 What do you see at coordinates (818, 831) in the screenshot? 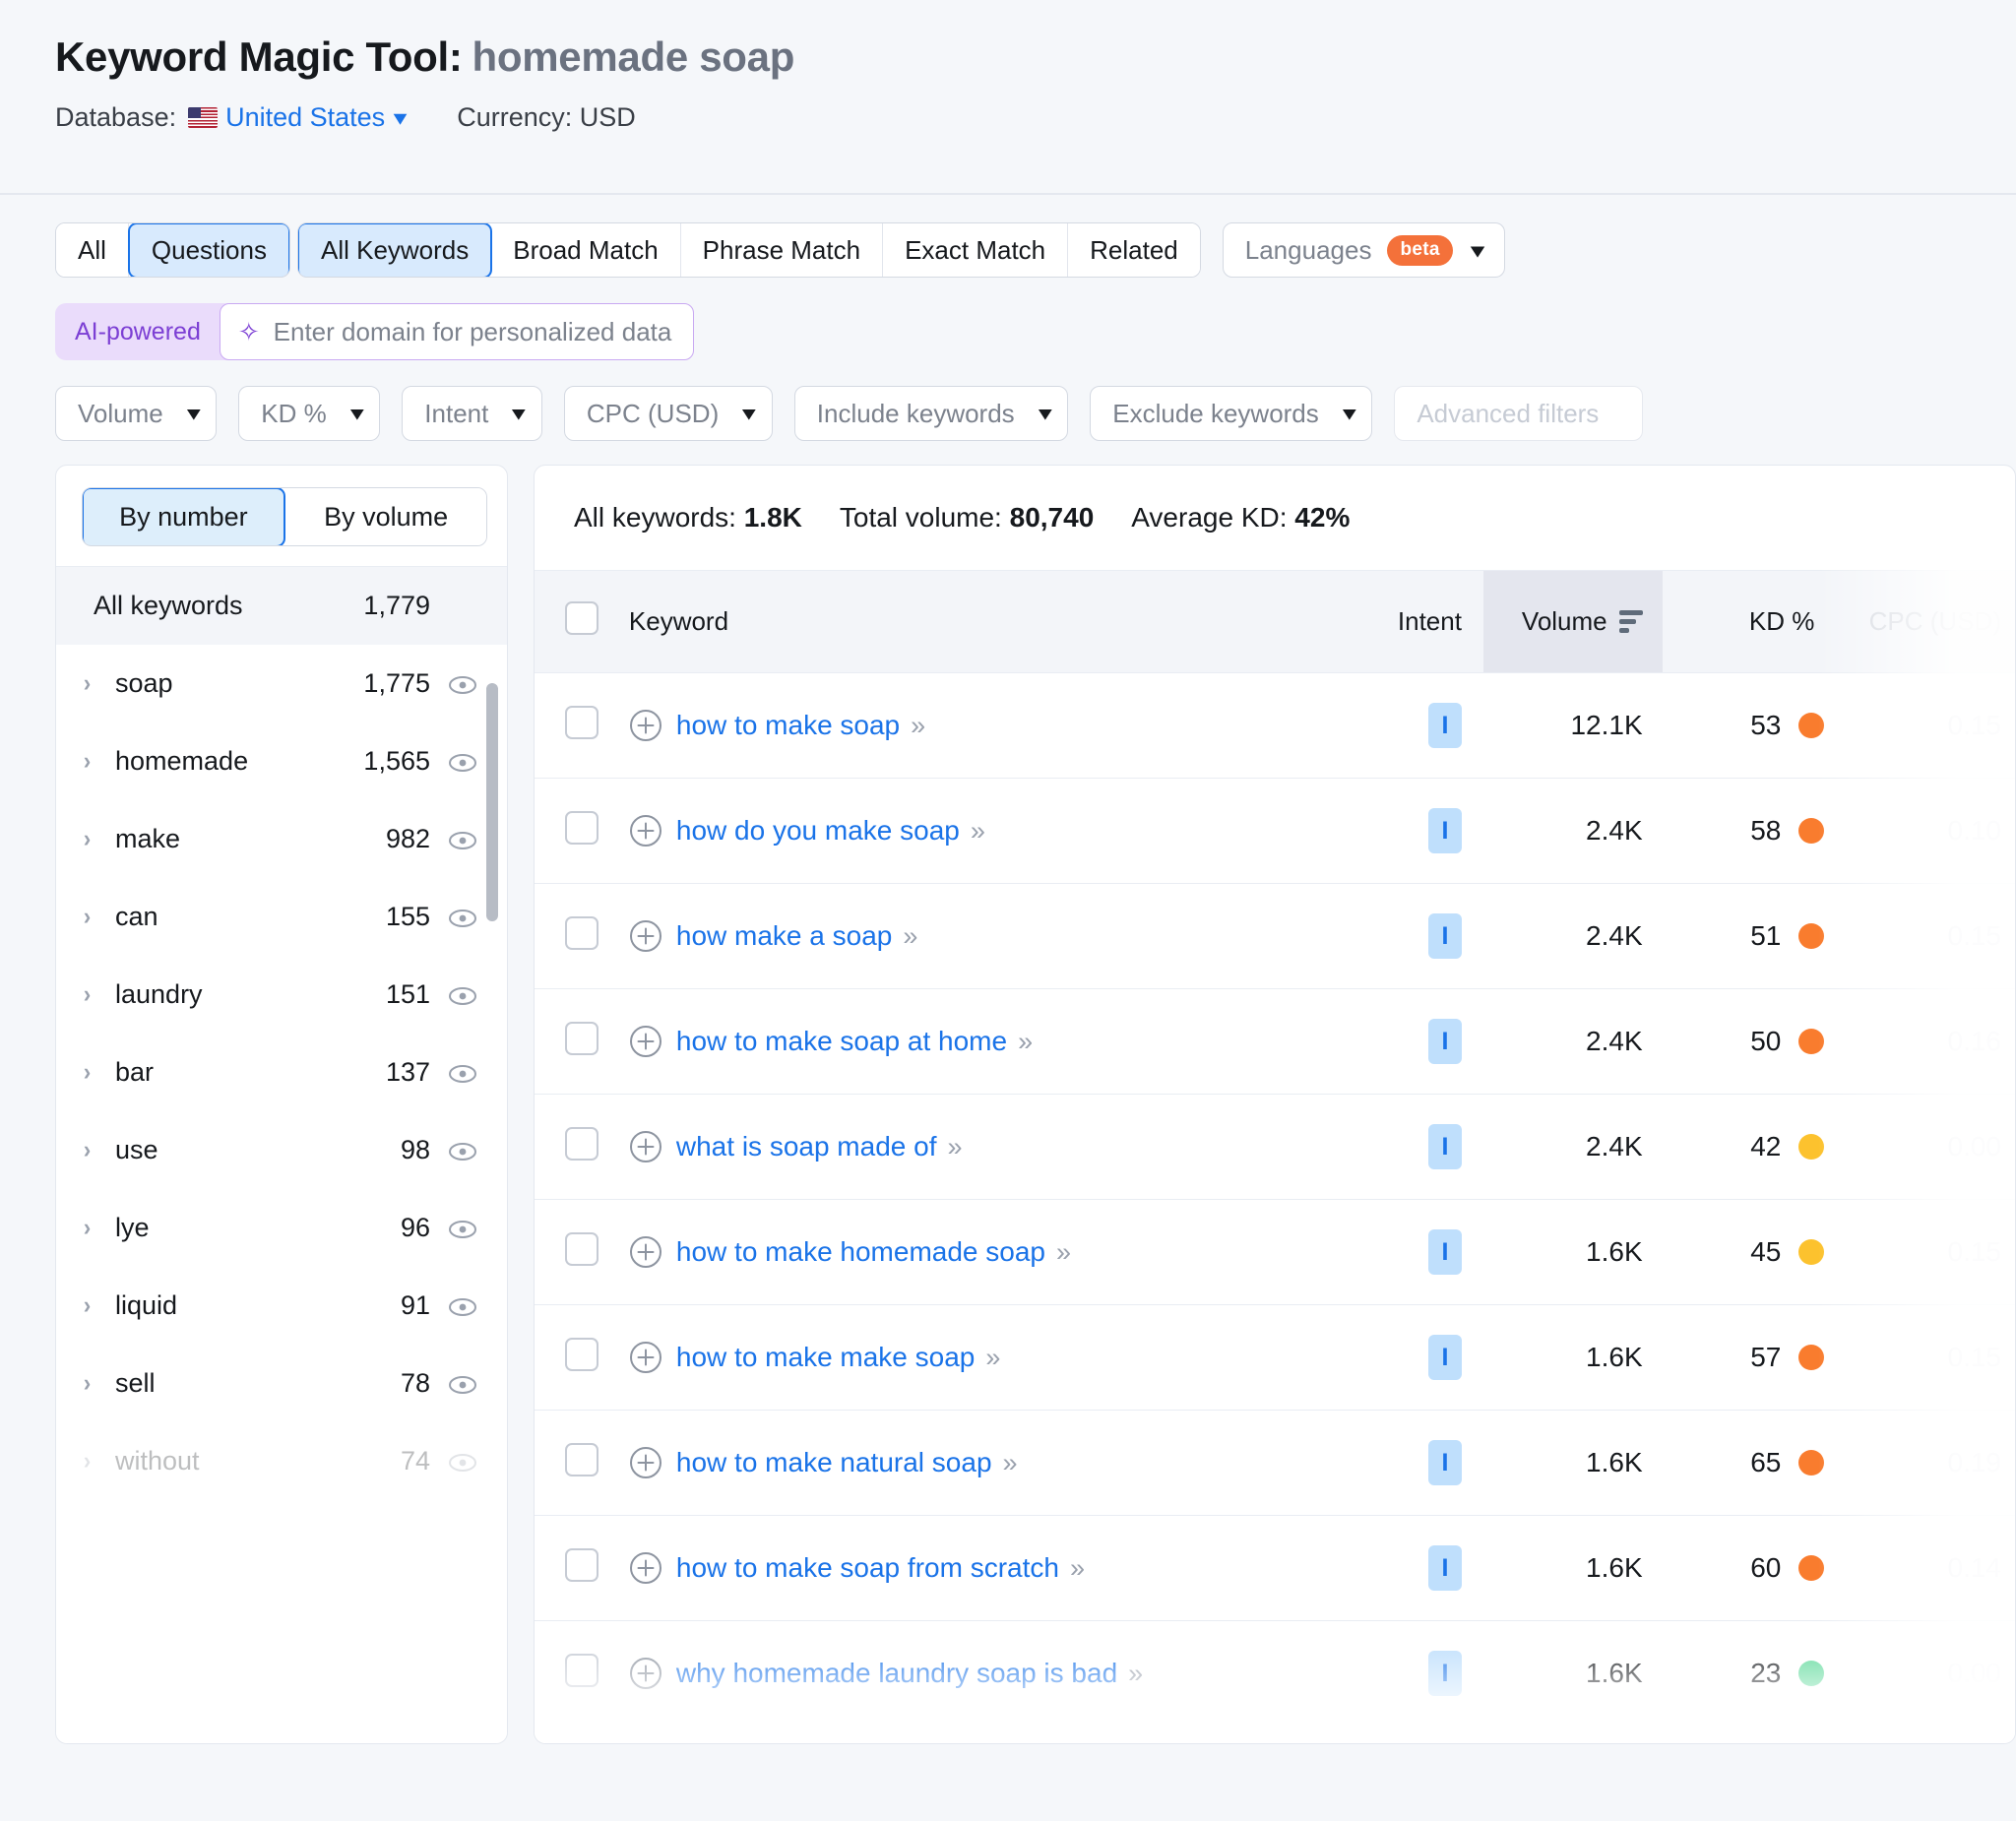
I see `row-keyword-link: how do you make soap` at bounding box center [818, 831].